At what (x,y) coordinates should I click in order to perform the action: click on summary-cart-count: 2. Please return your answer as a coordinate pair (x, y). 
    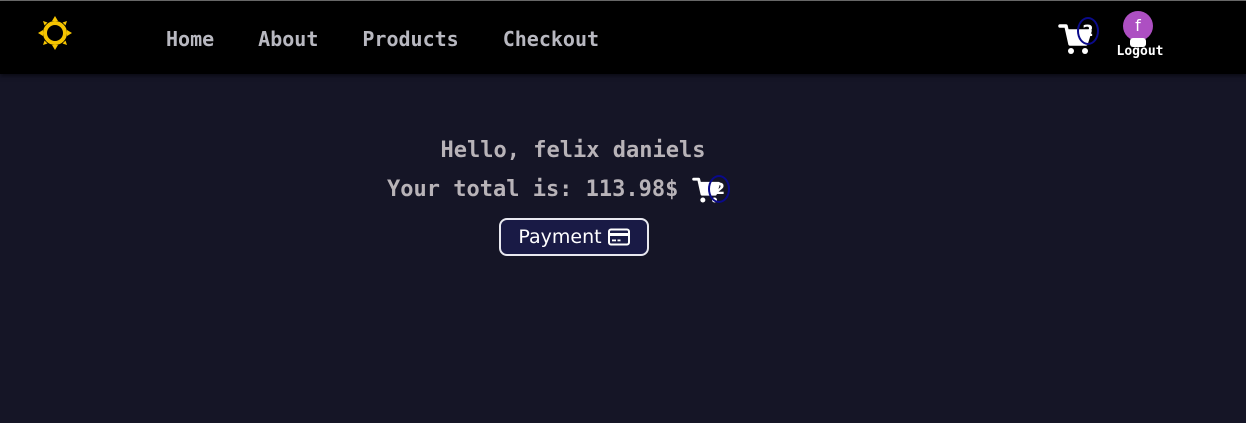
    Looking at the image, I should click on (719, 189).